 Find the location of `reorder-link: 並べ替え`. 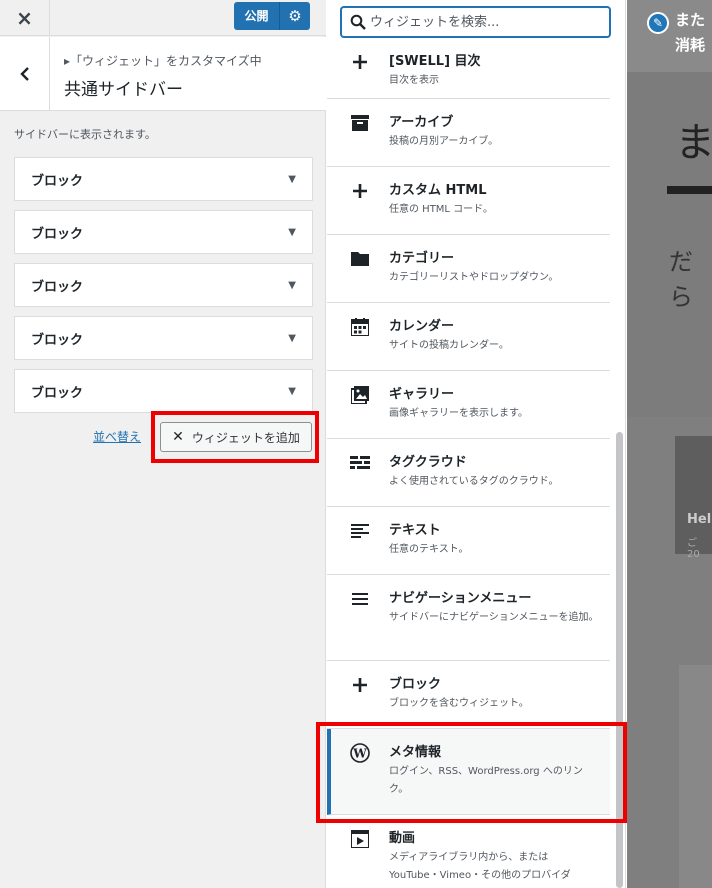

reorder-link: 並べ替え is located at coordinates (117, 436).